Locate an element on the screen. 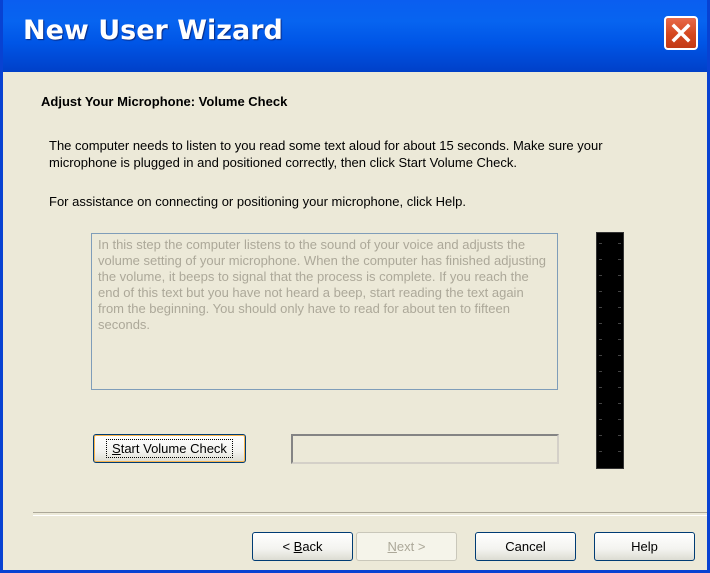 Image resolution: width=710 pixels, height=573 pixels. page-heading: Adjust Your Microphone: Volume Check is located at coordinates (164, 101).